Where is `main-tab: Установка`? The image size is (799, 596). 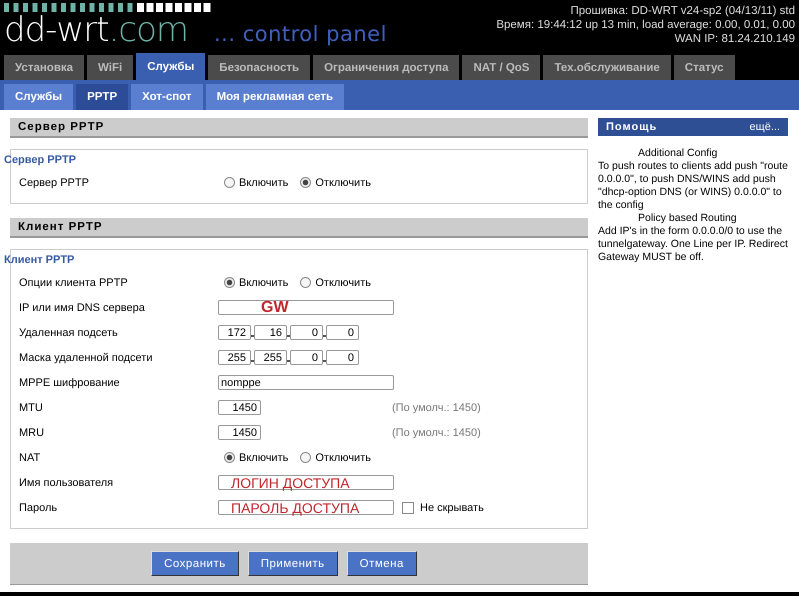 main-tab: Установка is located at coordinates (44, 67).